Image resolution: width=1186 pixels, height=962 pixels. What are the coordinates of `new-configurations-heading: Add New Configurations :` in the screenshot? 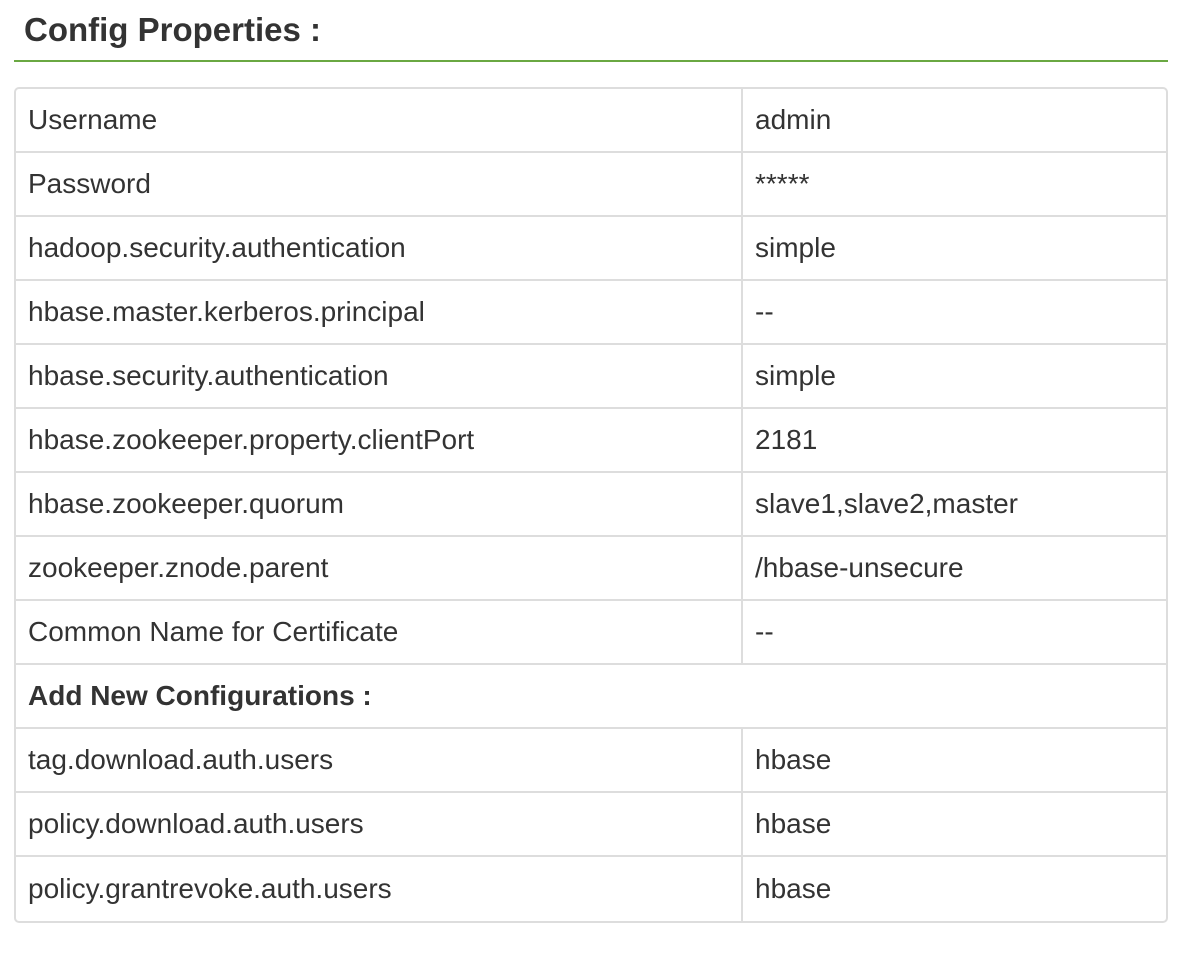 It's located at (591, 697).